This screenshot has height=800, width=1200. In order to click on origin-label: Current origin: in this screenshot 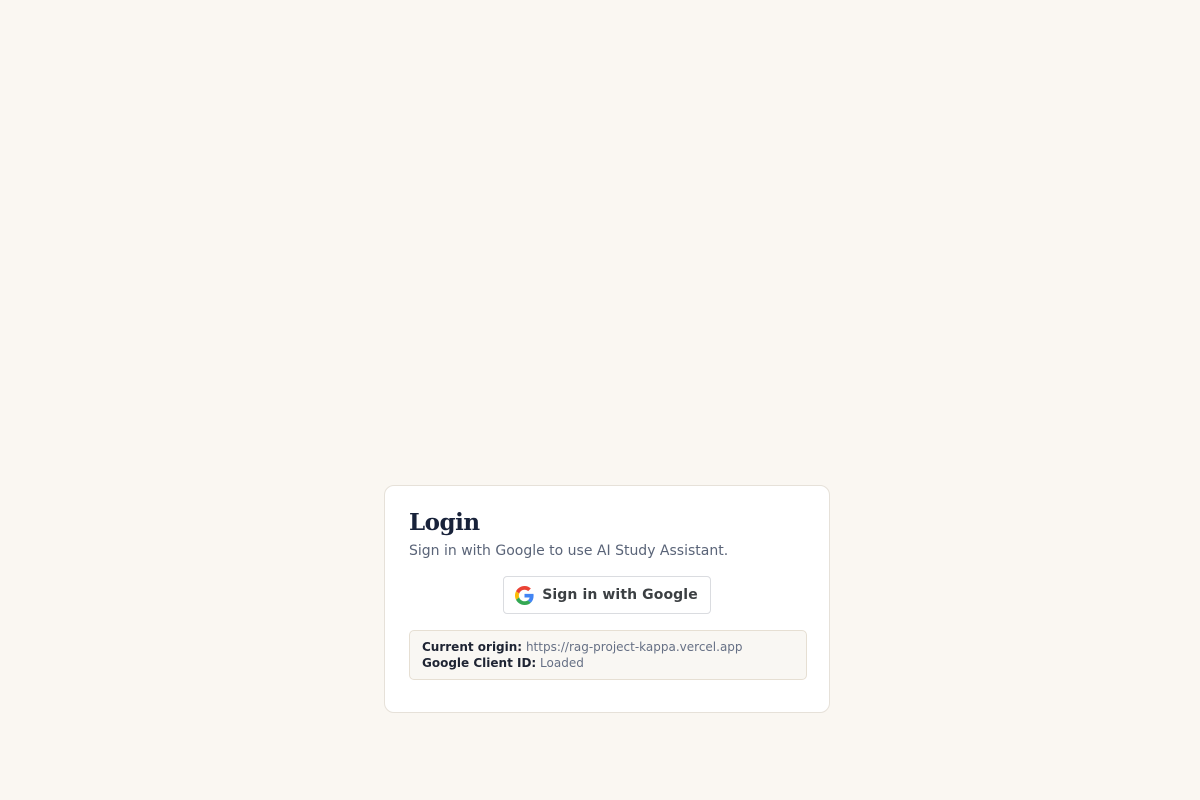, I will do `click(472, 647)`.